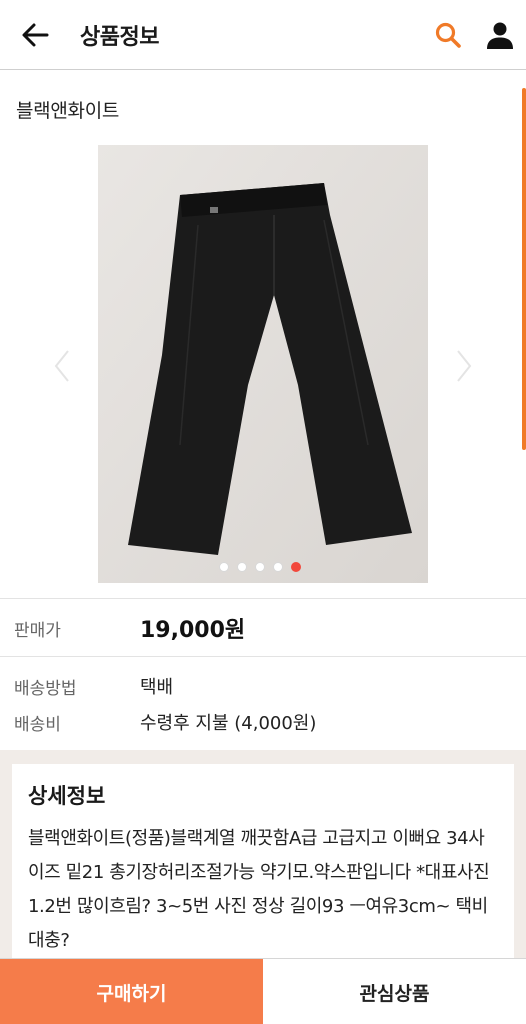 This screenshot has height=1024, width=526. What do you see at coordinates (119, 37) in the screenshot?
I see `page-title: 상품정보` at bounding box center [119, 37].